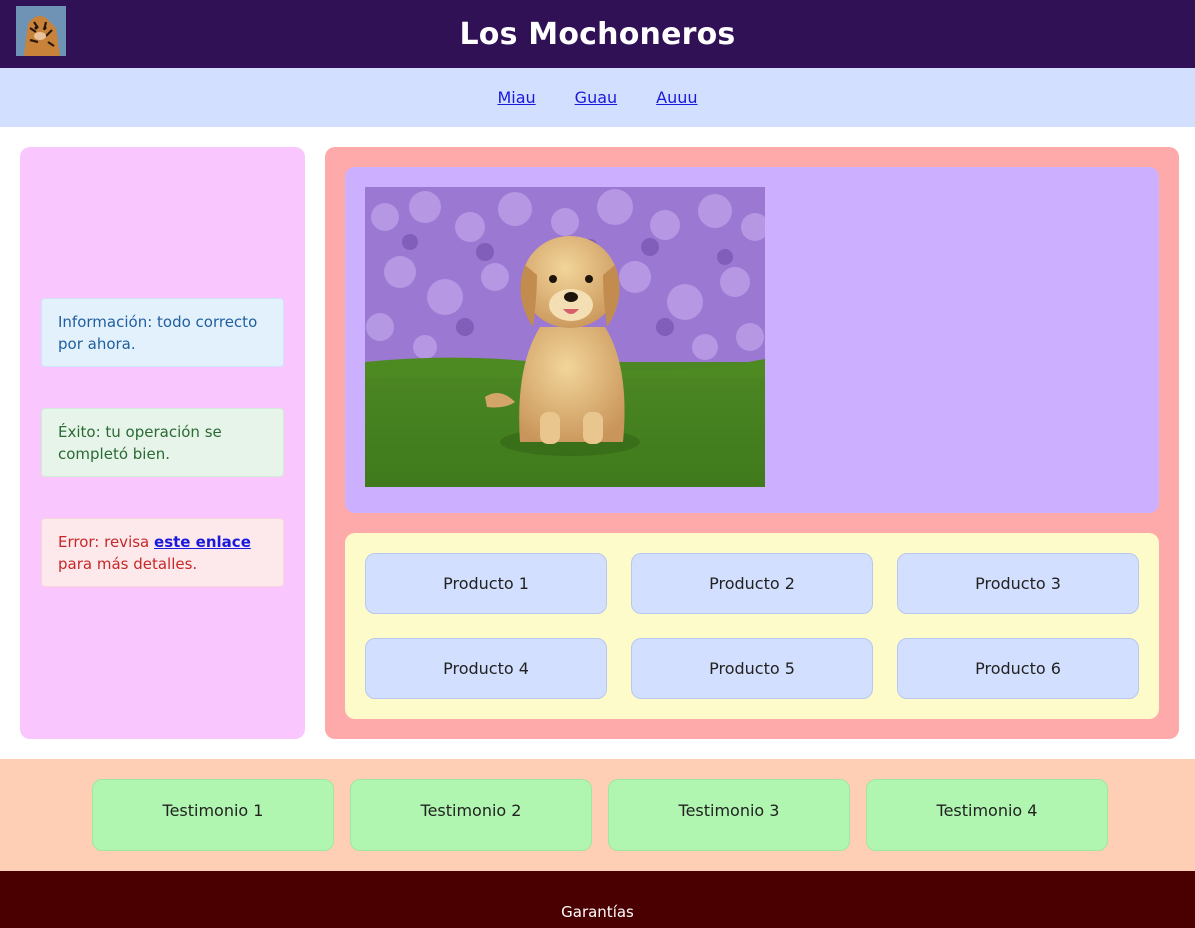  Describe the element at coordinates (202, 542) in the screenshot. I see `error-details-link: este enlace` at that location.